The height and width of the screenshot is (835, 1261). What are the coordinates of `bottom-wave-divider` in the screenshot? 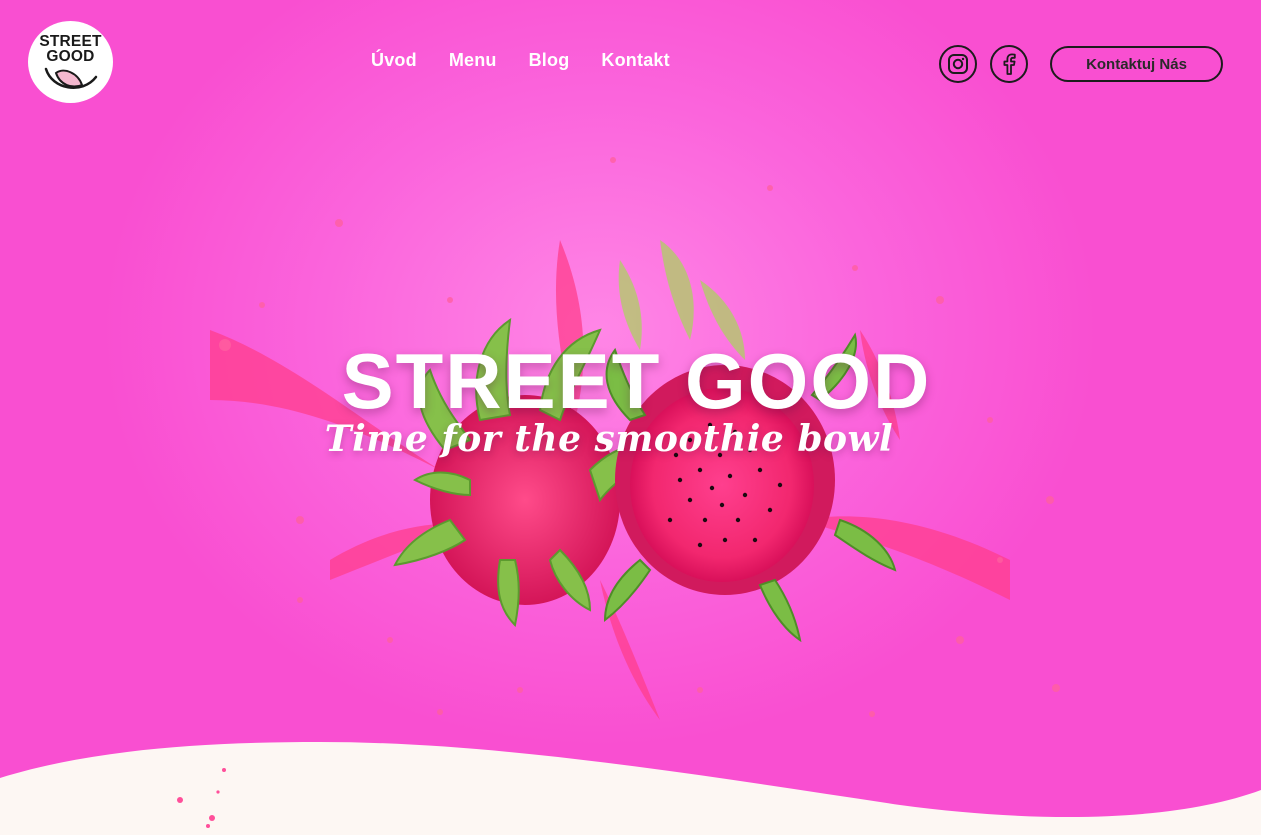 It's located at (630, 788).